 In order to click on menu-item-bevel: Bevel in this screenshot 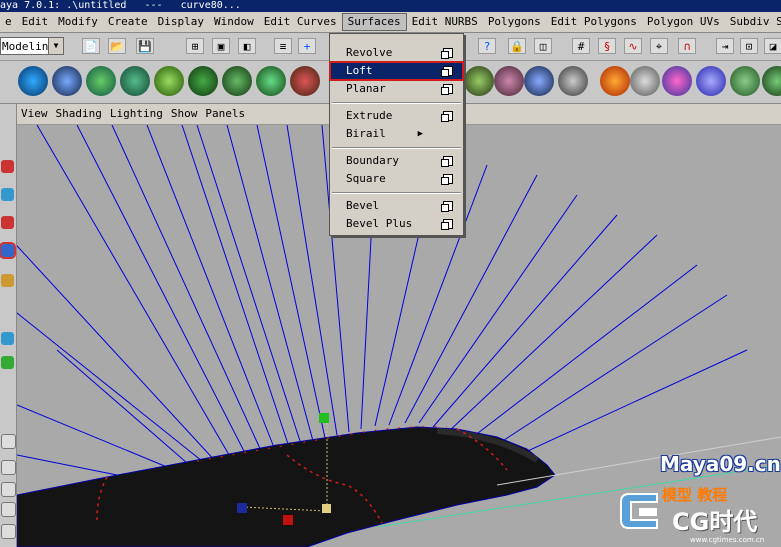, I will do `click(396, 206)`.